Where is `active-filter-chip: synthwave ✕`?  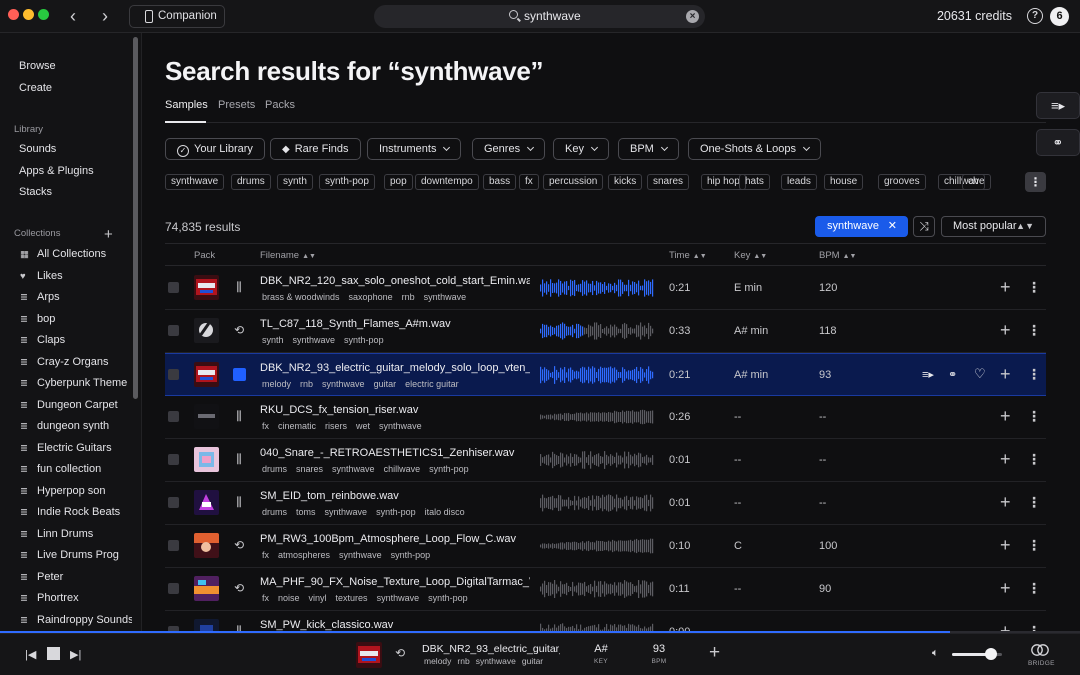 active-filter-chip: synthwave ✕ is located at coordinates (861, 226).